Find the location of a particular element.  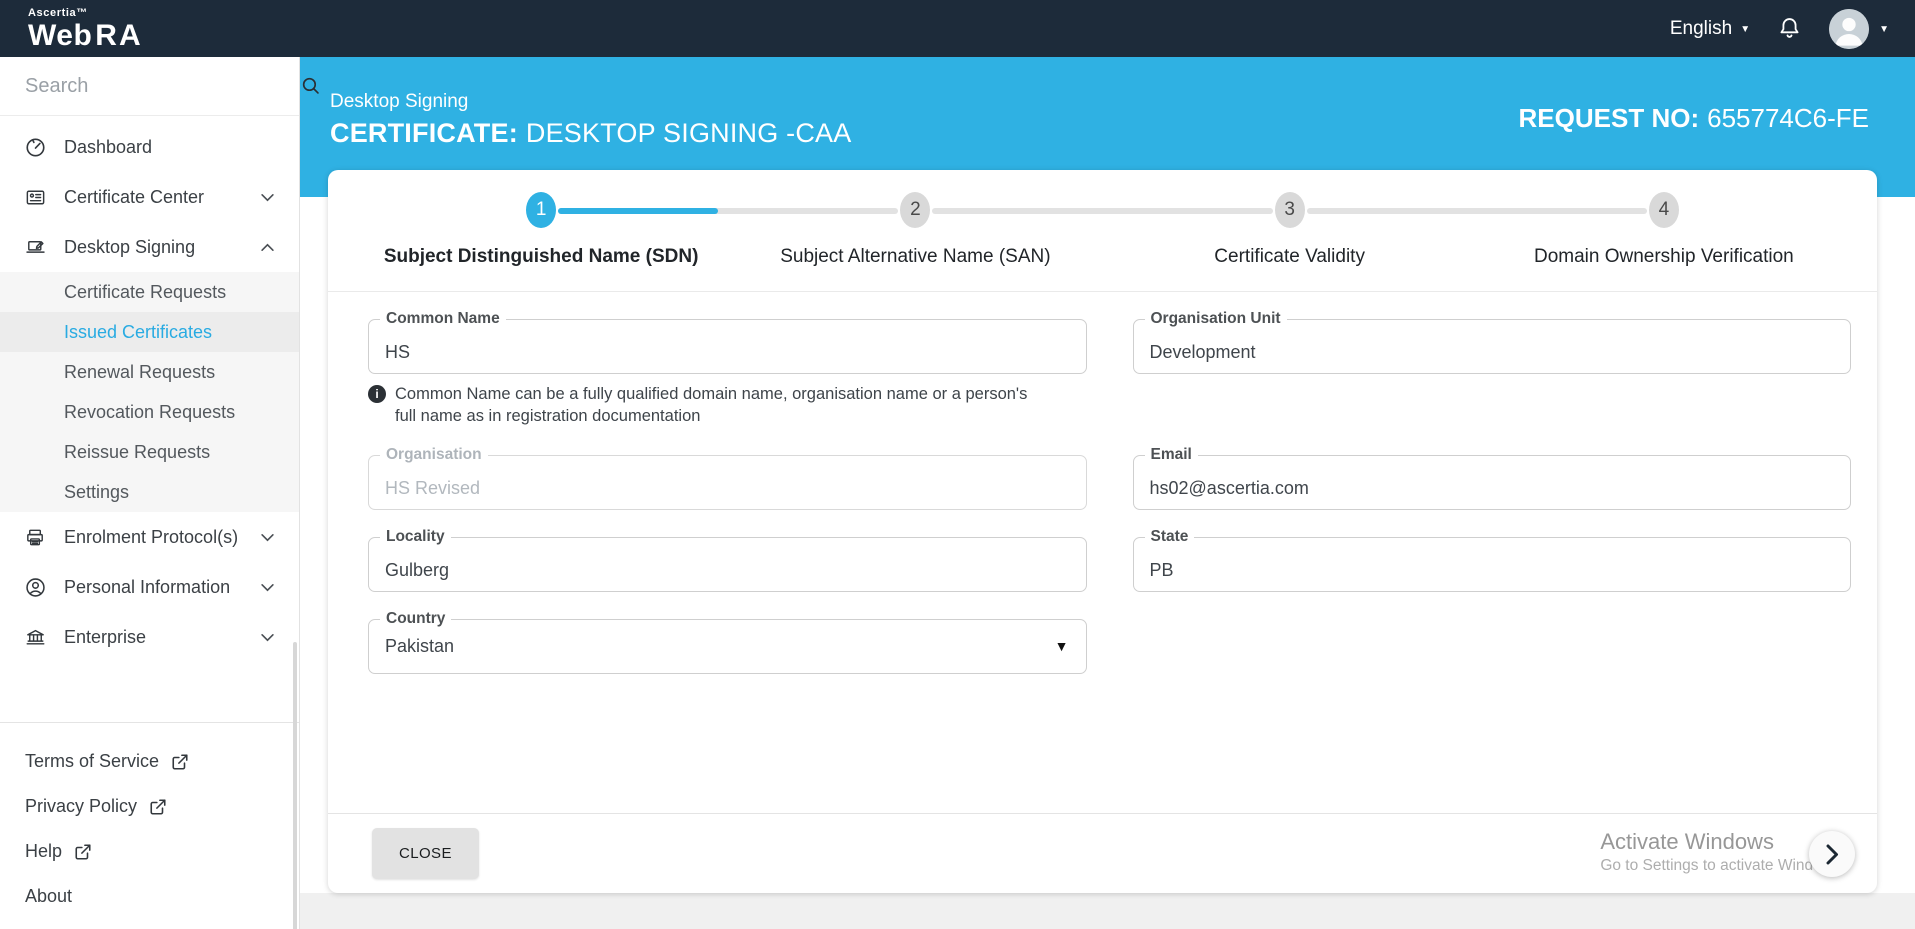

email-label: Email is located at coordinates (1171, 455).